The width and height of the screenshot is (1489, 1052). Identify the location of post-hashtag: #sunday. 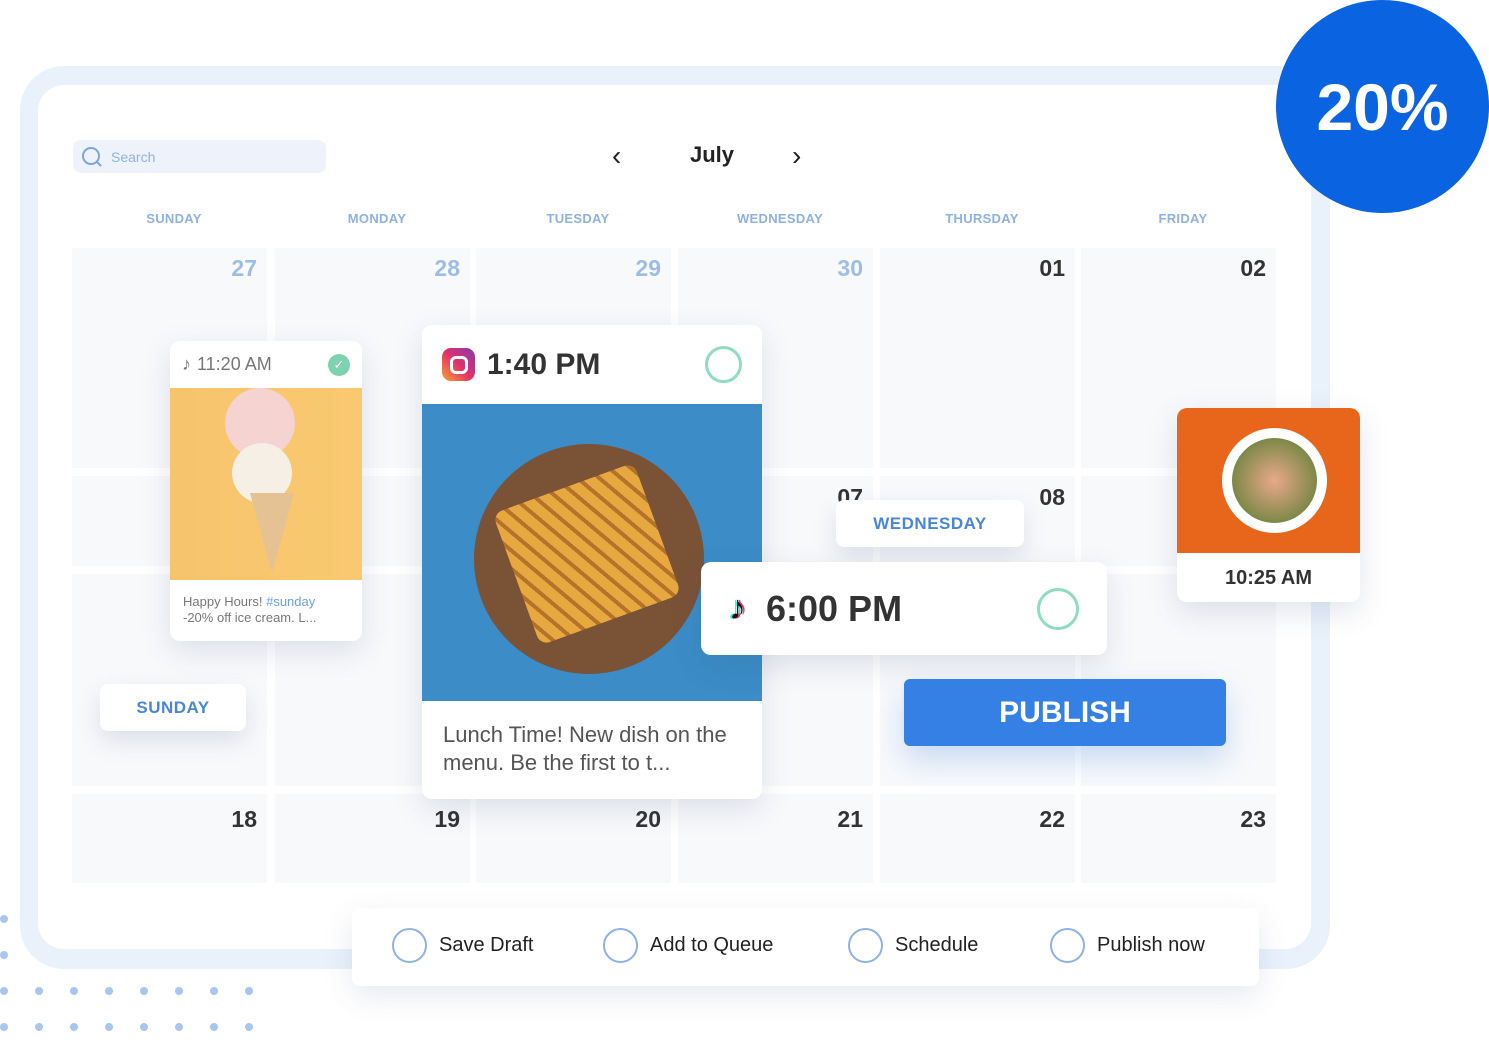
(290, 601).